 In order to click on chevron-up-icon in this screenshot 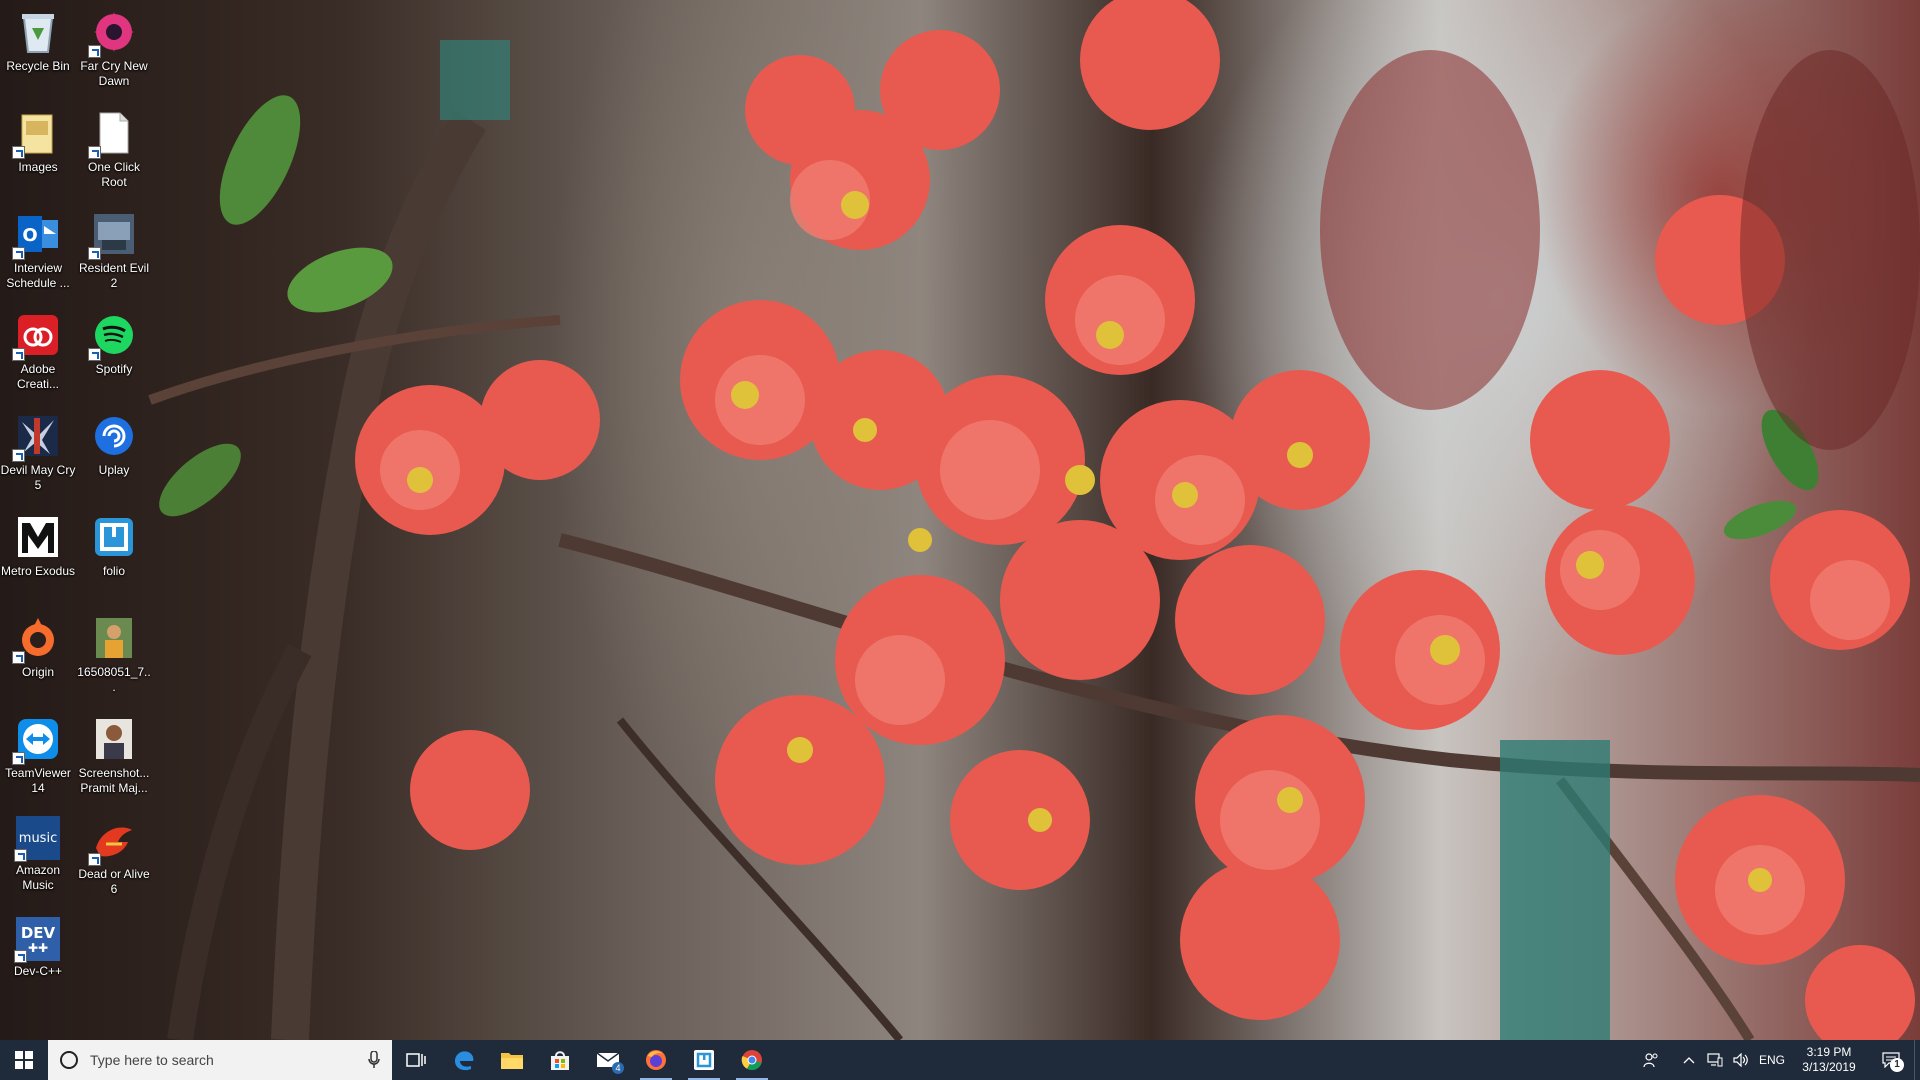, I will do `click(1689, 1060)`.